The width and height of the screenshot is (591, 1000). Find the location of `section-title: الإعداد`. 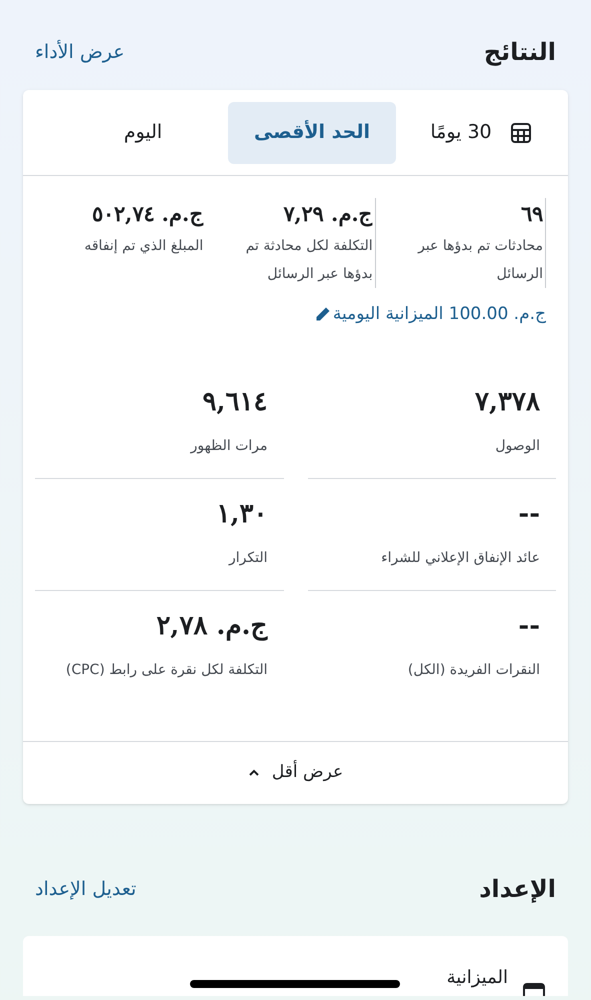

section-title: الإعداد is located at coordinates (517, 889).